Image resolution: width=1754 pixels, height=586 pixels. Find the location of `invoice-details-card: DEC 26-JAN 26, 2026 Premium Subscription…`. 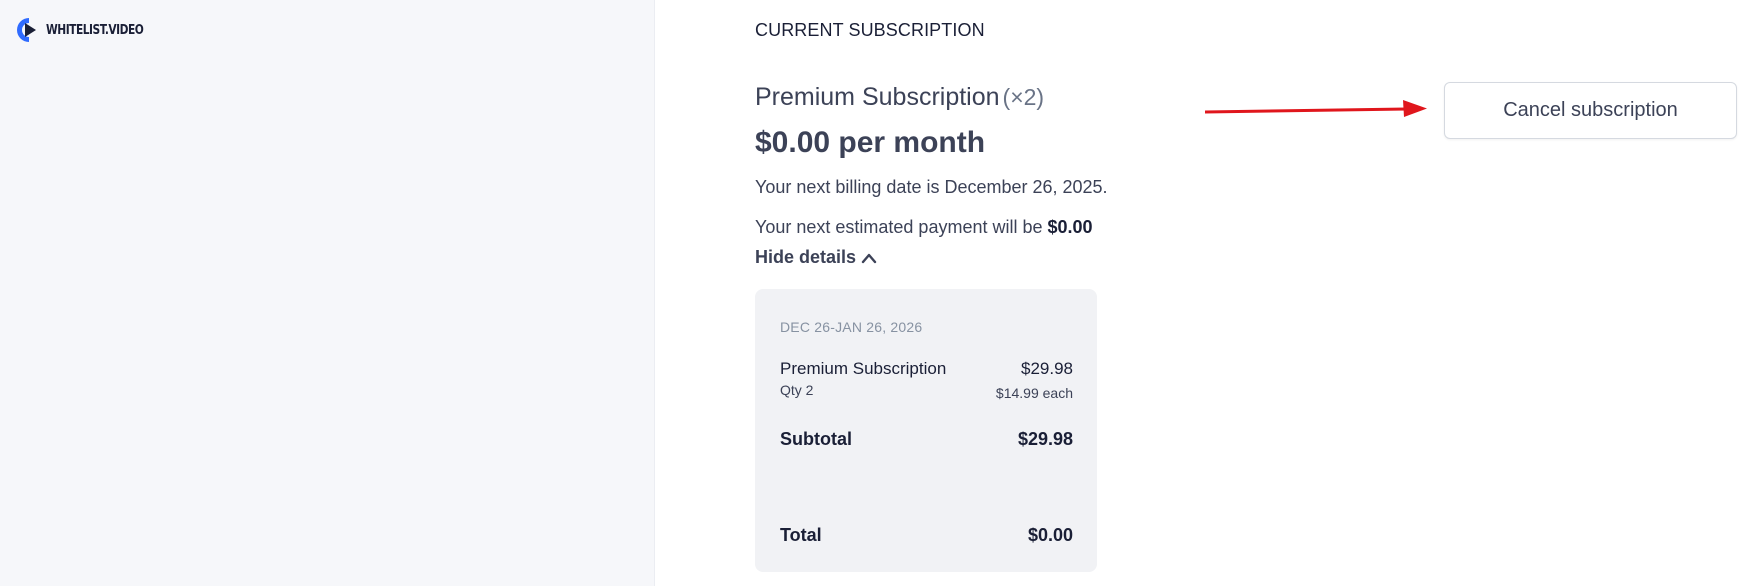

invoice-details-card: DEC 26-JAN 26, 2026 Premium Subscription… is located at coordinates (926, 430).